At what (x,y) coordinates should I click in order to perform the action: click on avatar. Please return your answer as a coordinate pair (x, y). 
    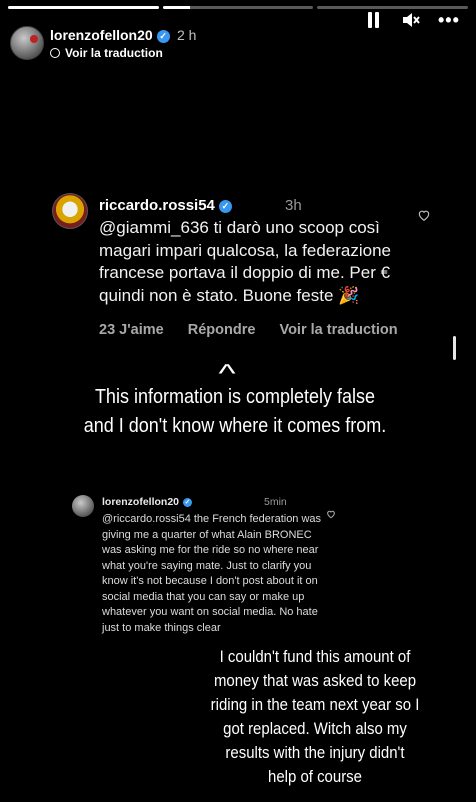
    Looking at the image, I should click on (27, 43).